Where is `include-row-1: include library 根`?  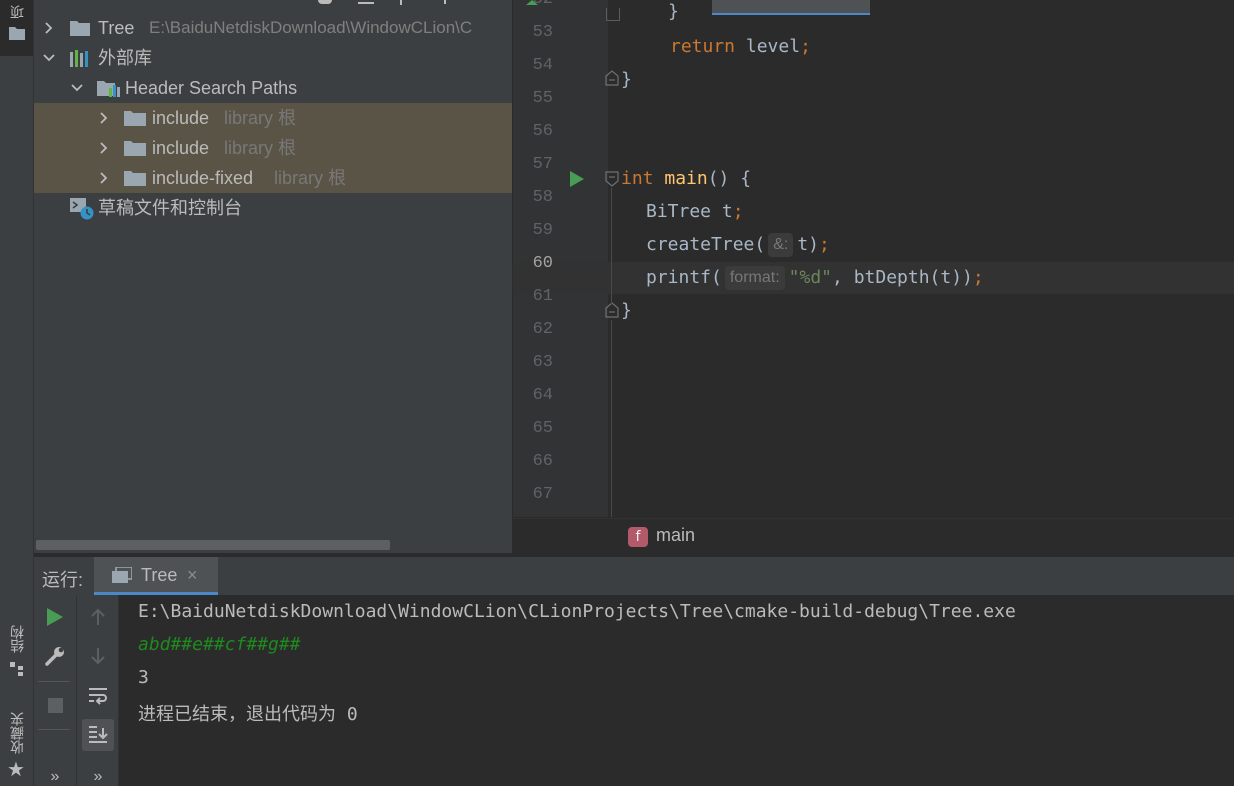 include-row-1: include library 根 is located at coordinates (273, 118).